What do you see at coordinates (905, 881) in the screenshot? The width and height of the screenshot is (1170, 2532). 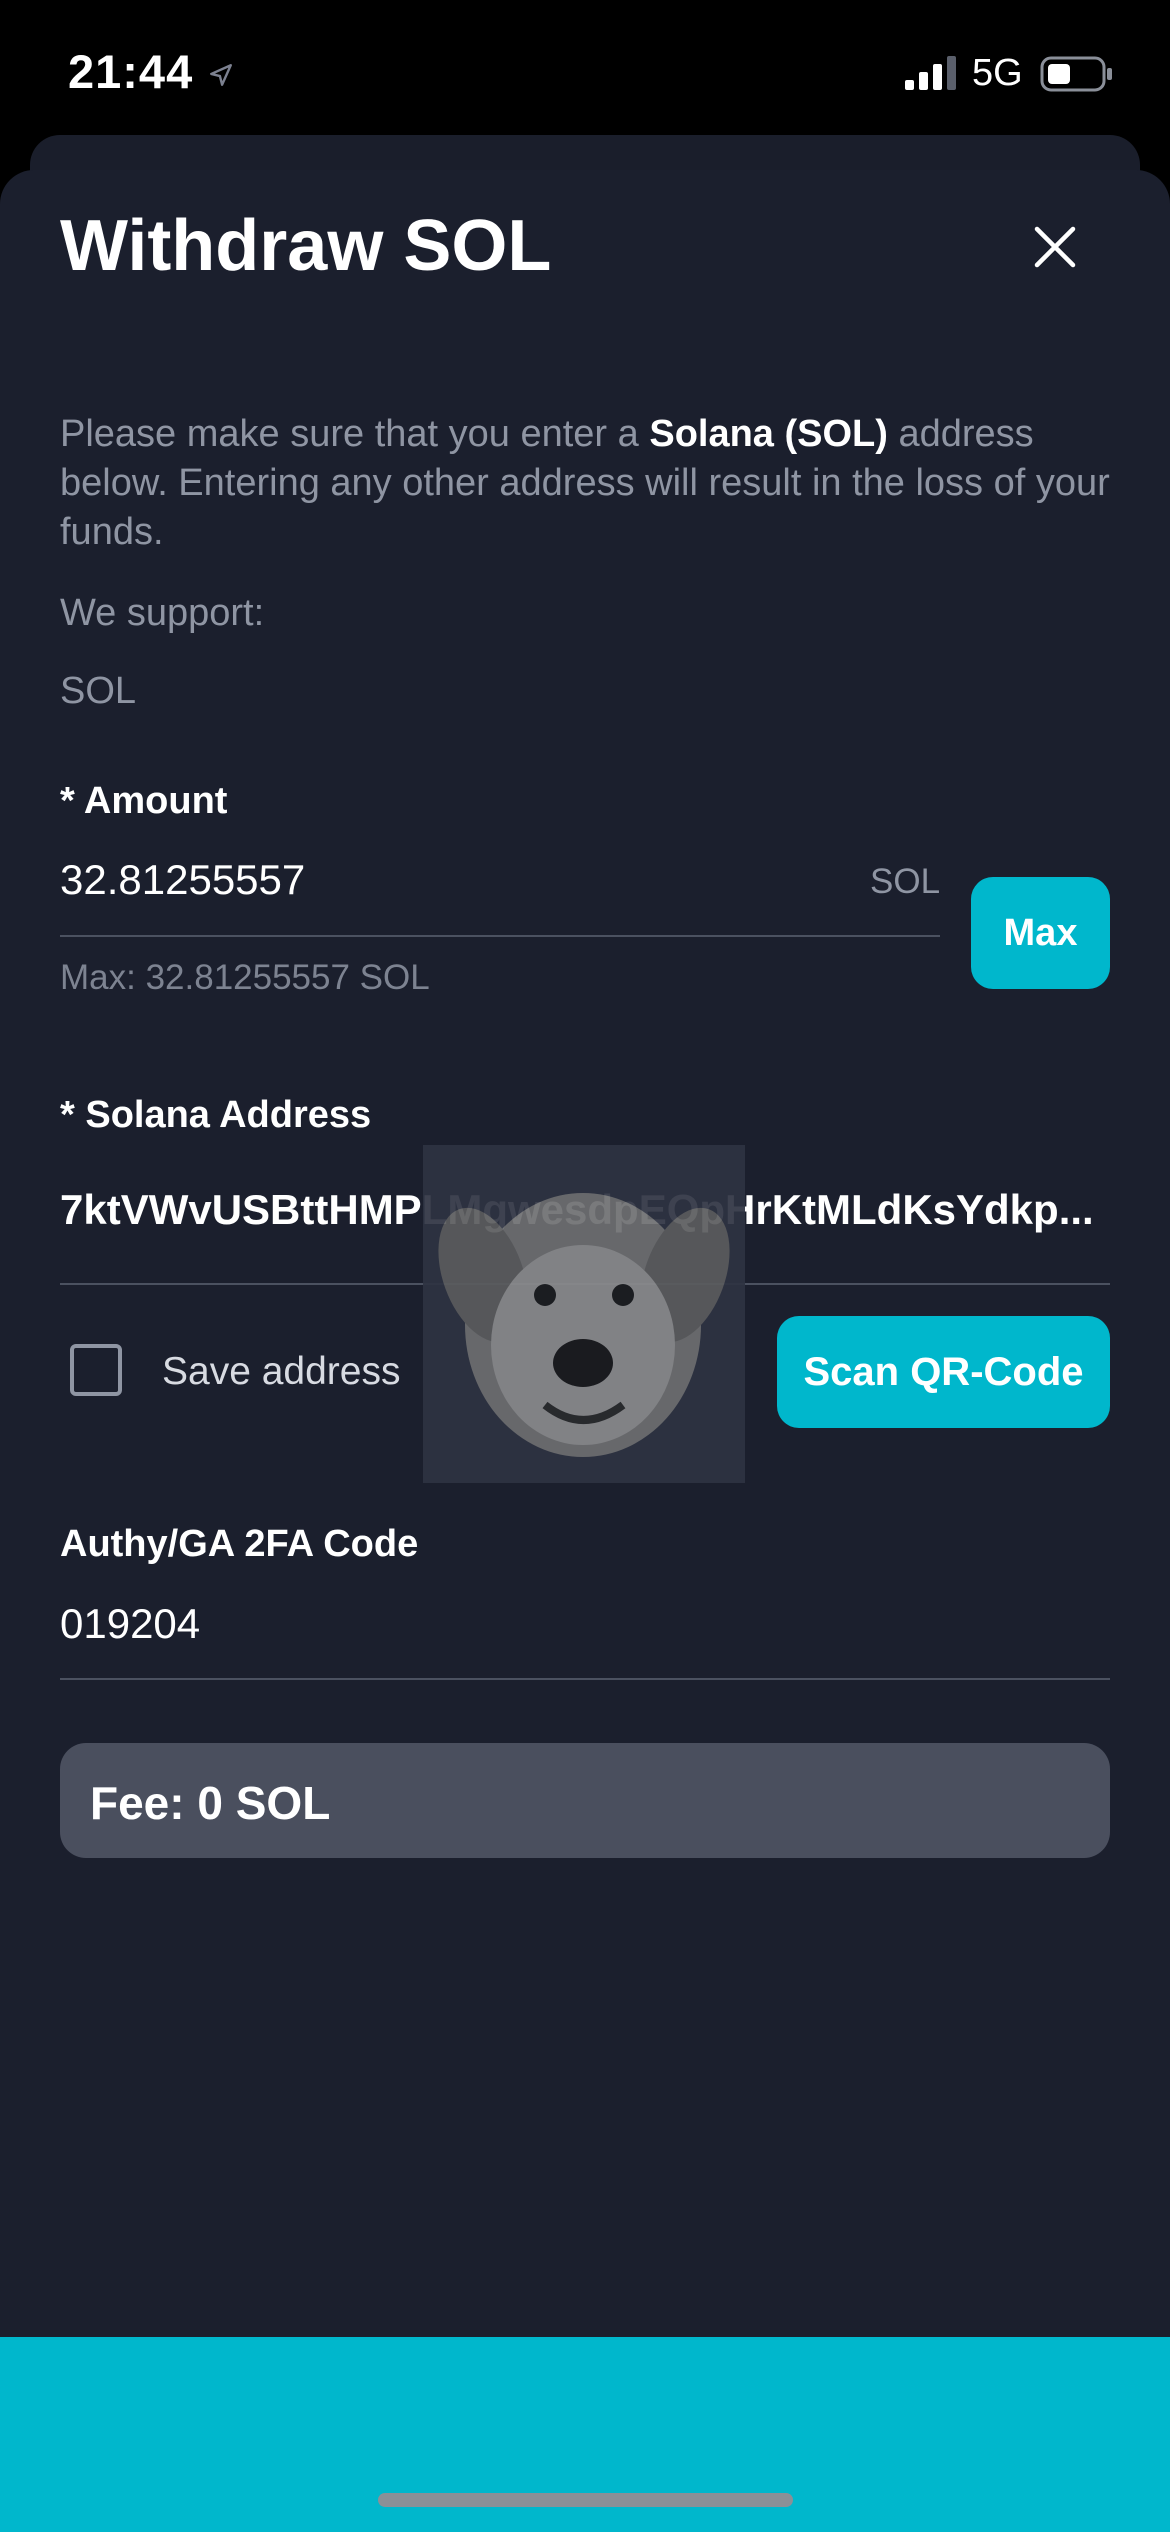 I see `amount-unit: SOL` at bounding box center [905, 881].